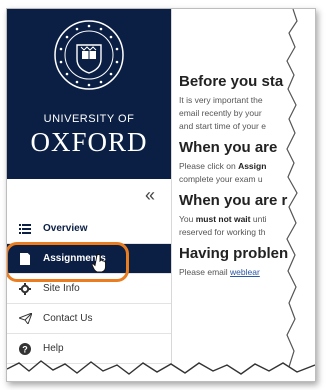 The image size is (326, 390). What do you see at coordinates (300, 195) in the screenshot?
I see `torn-edge-right` at bounding box center [300, 195].